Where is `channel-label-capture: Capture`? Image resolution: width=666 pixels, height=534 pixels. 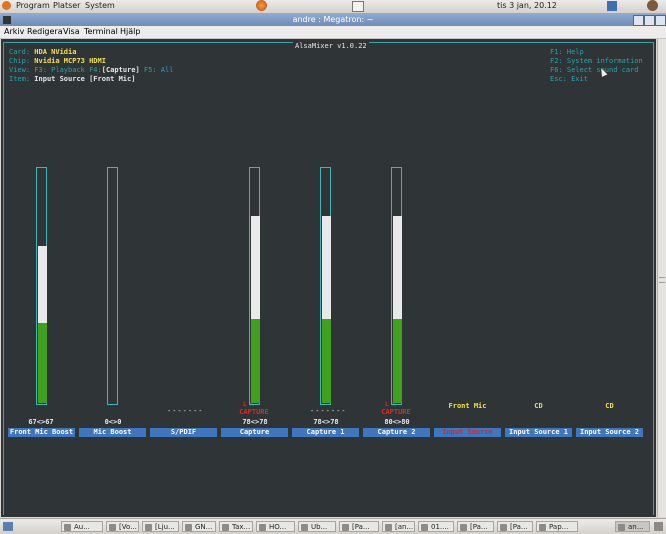
channel-label-capture: Capture is located at coordinates (254, 432).